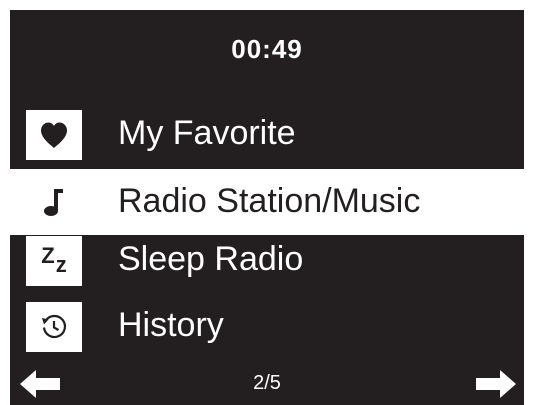 The height and width of the screenshot is (405, 534). Describe the element at coordinates (496, 384) in the screenshot. I see `arrow-right-icon` at that location.